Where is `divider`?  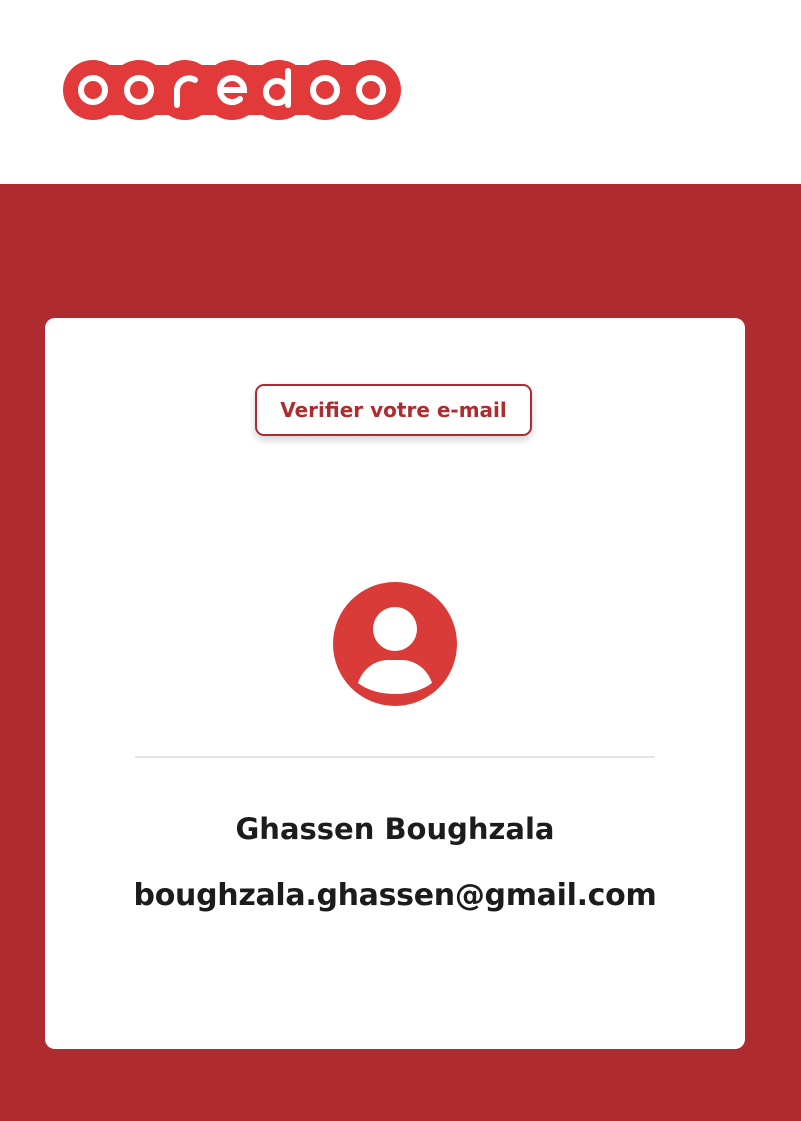 divider is located at coordinates (395, 757).